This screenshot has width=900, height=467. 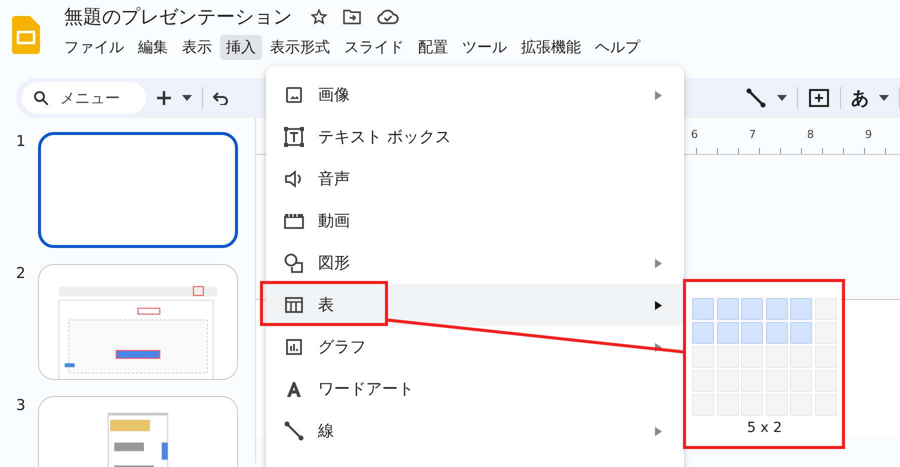 What do you see at coordinates (197, 47) in the screenshot?
I see `menu-bar-item: 表示` at bounding box center [197, 47].